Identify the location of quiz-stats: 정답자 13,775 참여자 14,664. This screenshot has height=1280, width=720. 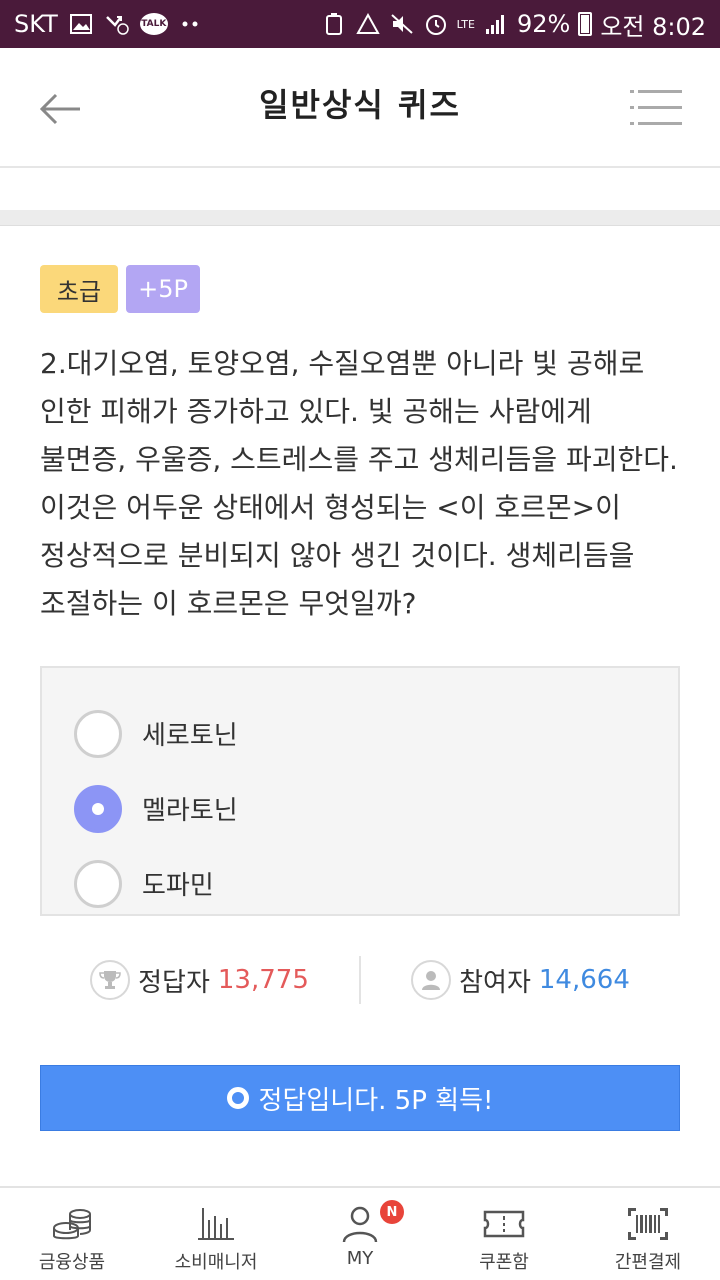
(360, 980).